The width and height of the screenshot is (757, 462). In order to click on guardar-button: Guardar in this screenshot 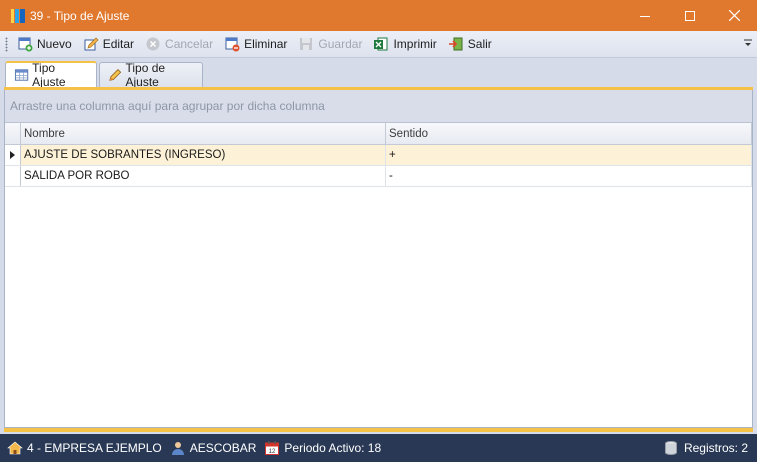, I will do `click(331, 44)`.